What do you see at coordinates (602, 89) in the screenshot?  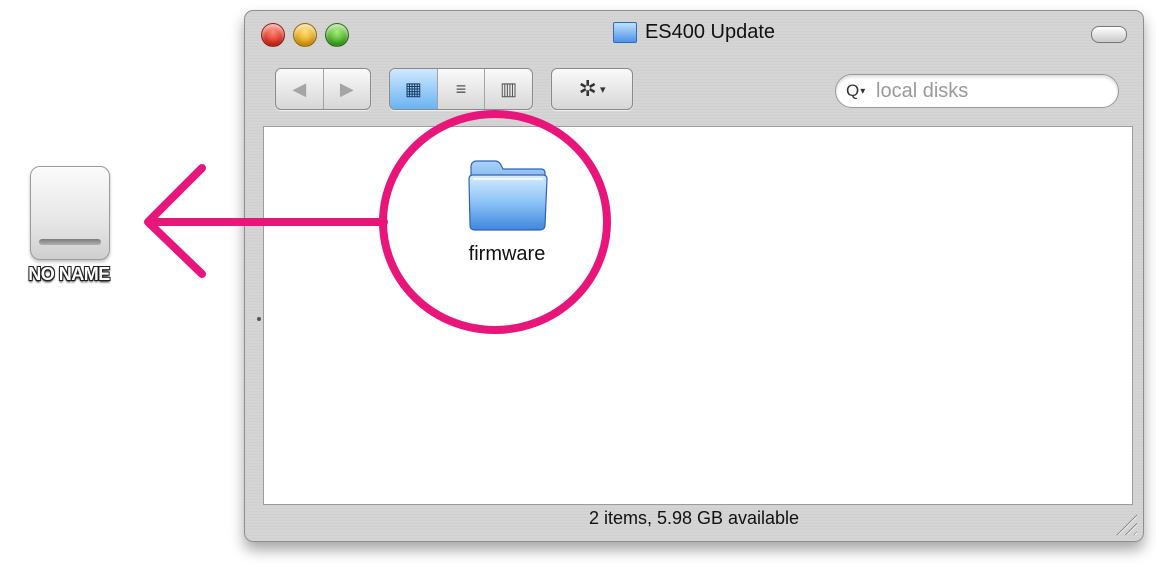 I see `chevron-down-icon: ▾` at bounding box center [602, 89].